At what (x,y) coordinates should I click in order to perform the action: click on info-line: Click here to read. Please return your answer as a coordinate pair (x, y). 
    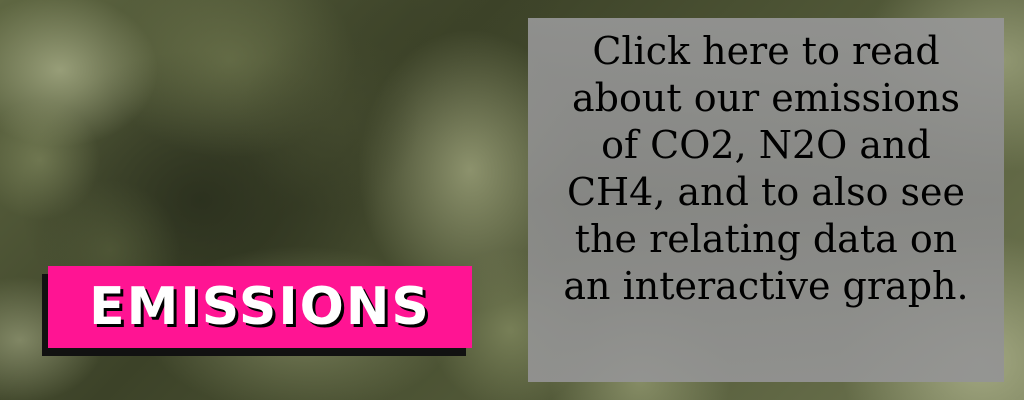
    Looking at the image, I should click on (766, 51).